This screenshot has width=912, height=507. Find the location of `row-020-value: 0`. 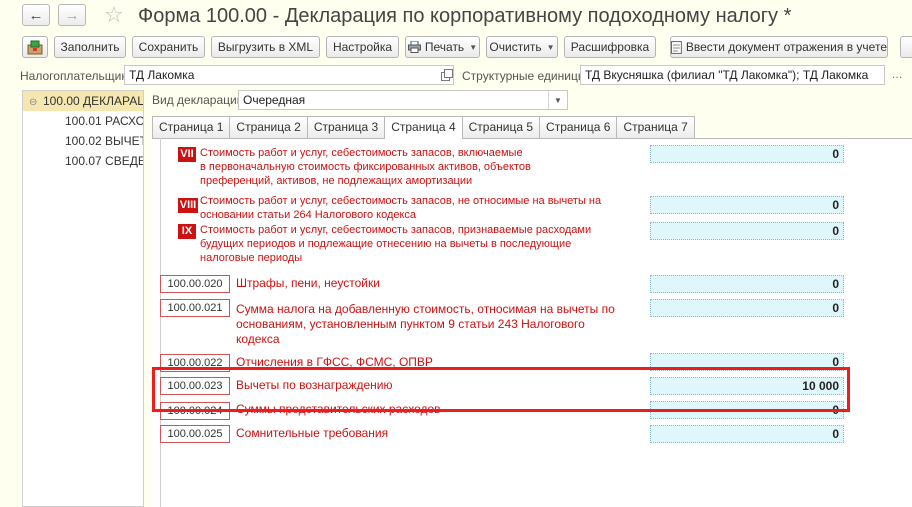

row-020-value: 0 is located at coordinates (747, 284).